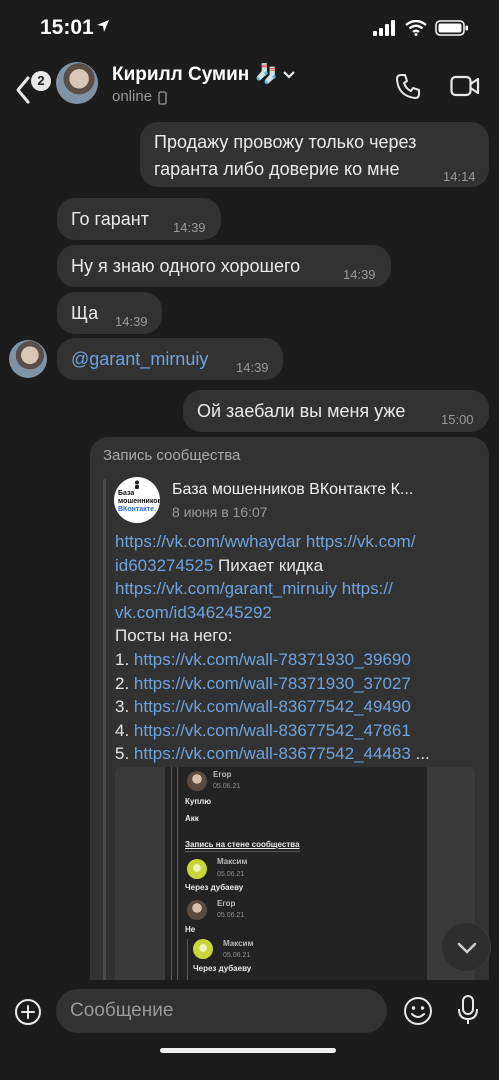 This screenshot has height=1080, width=499. Describe the element at coordinates (408, 86) in the screenshot. I see `phone-icon` at that location.